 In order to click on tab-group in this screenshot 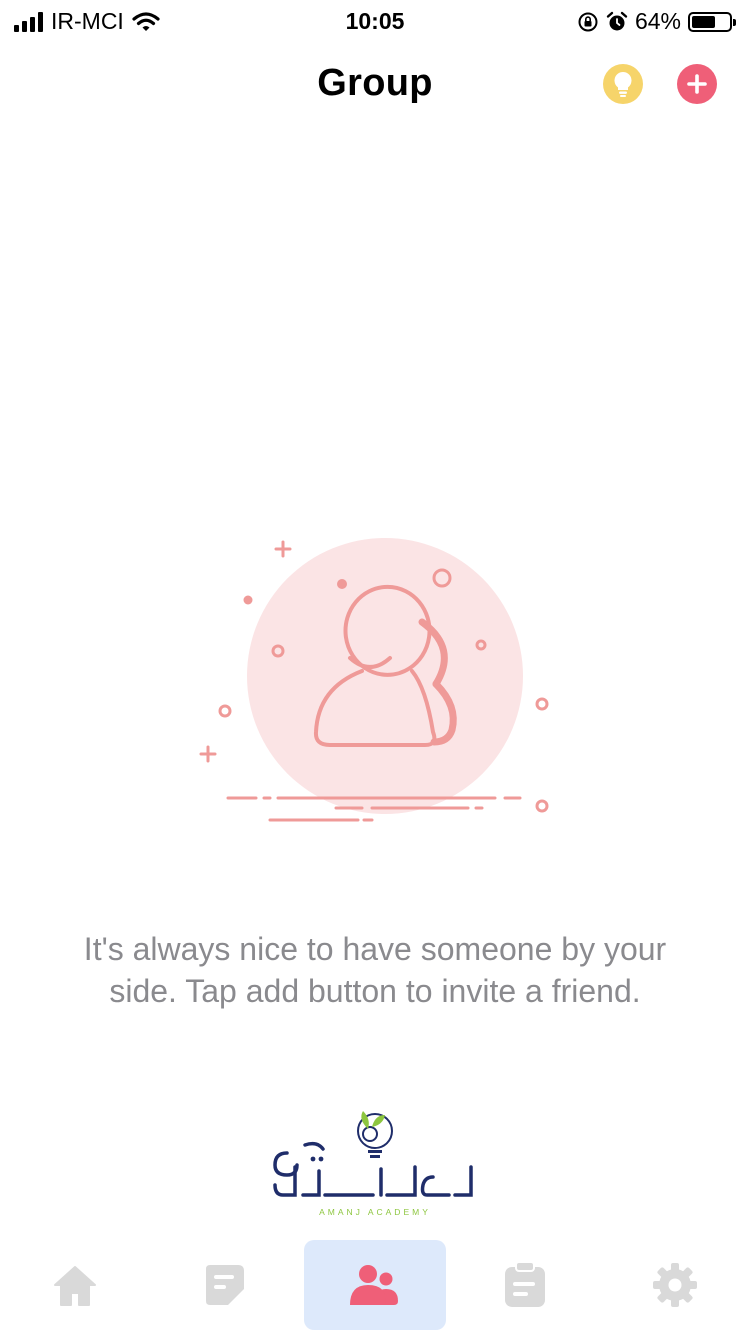, I will do `click(375, 1285)`.